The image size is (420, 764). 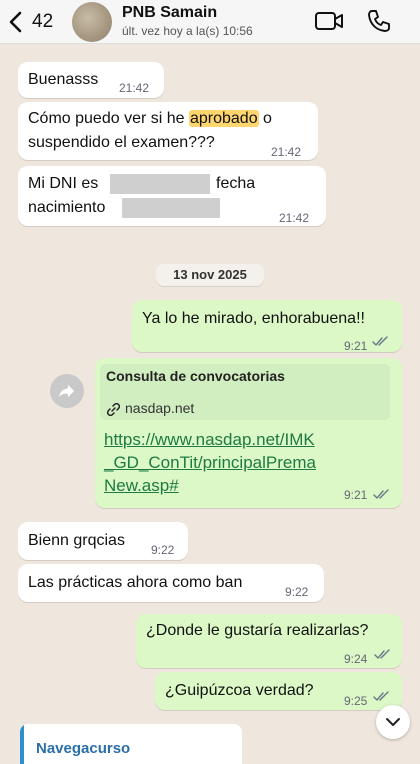 What do you see at coordinates (92, 22) in the screenshot?
I see `avatar` at bounding box center [92, 22].